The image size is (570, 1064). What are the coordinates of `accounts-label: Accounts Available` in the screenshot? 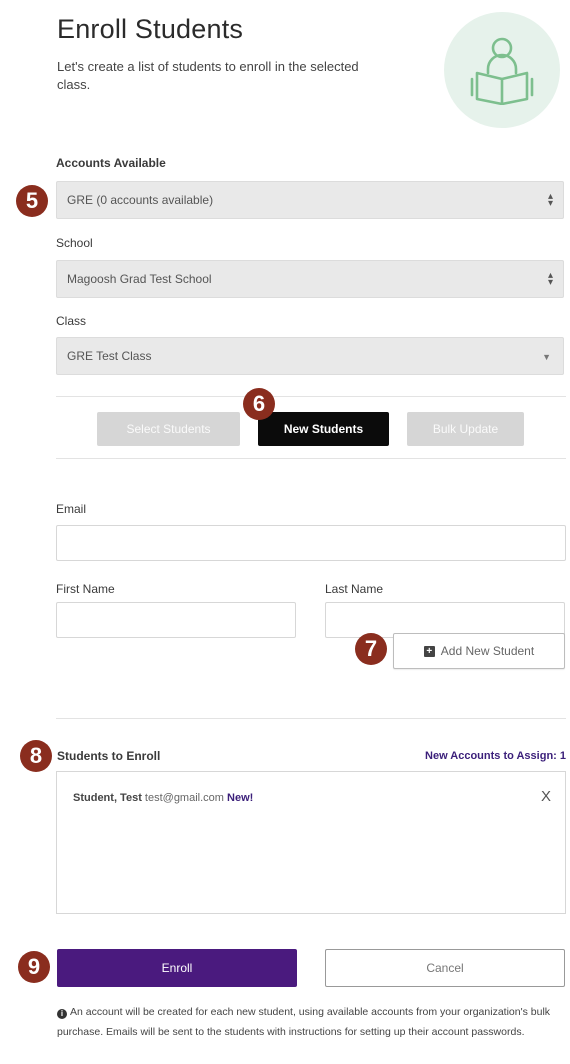 It's located at (111, 163).